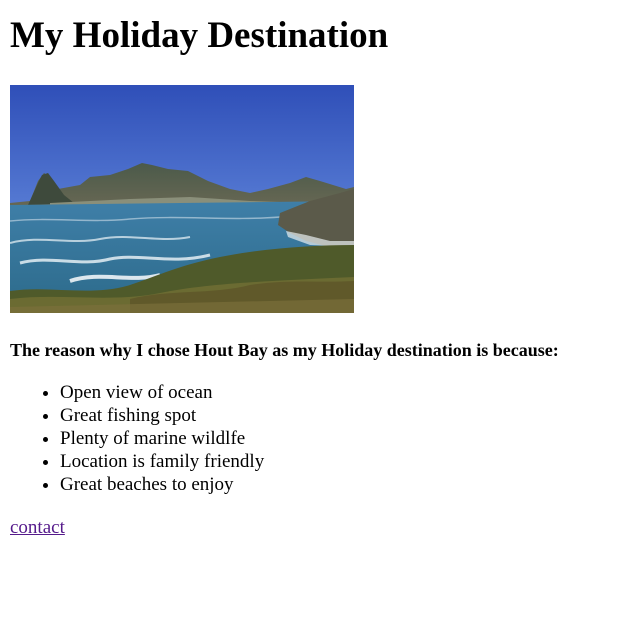 This screenshot has height=636, width=635. What do you see at coordinates (342, 392) in the screenshot?
I see `list-item: Open view of ocean` at bounding box center [342, 392].